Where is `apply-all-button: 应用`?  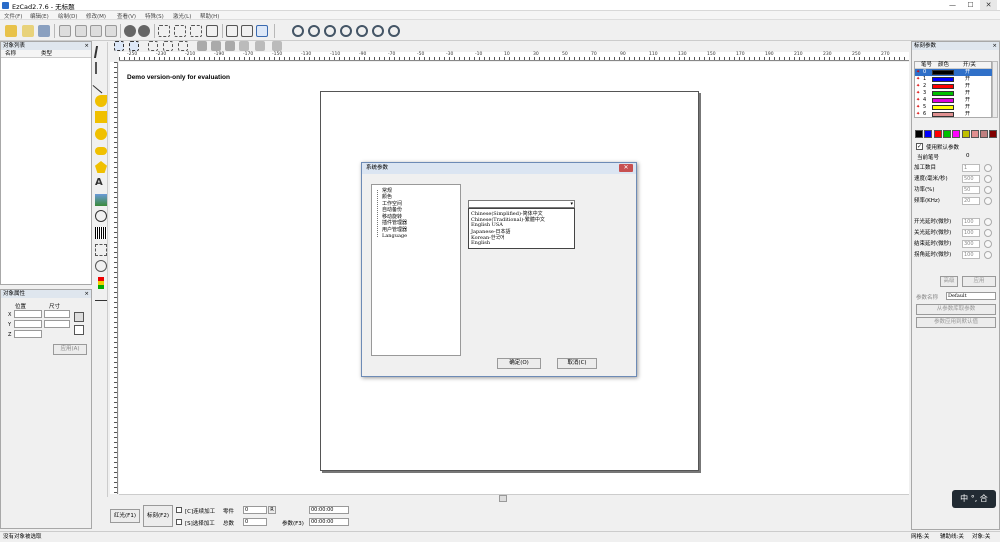
apply-all-button: 应用 is located at coordinates (979, 281).